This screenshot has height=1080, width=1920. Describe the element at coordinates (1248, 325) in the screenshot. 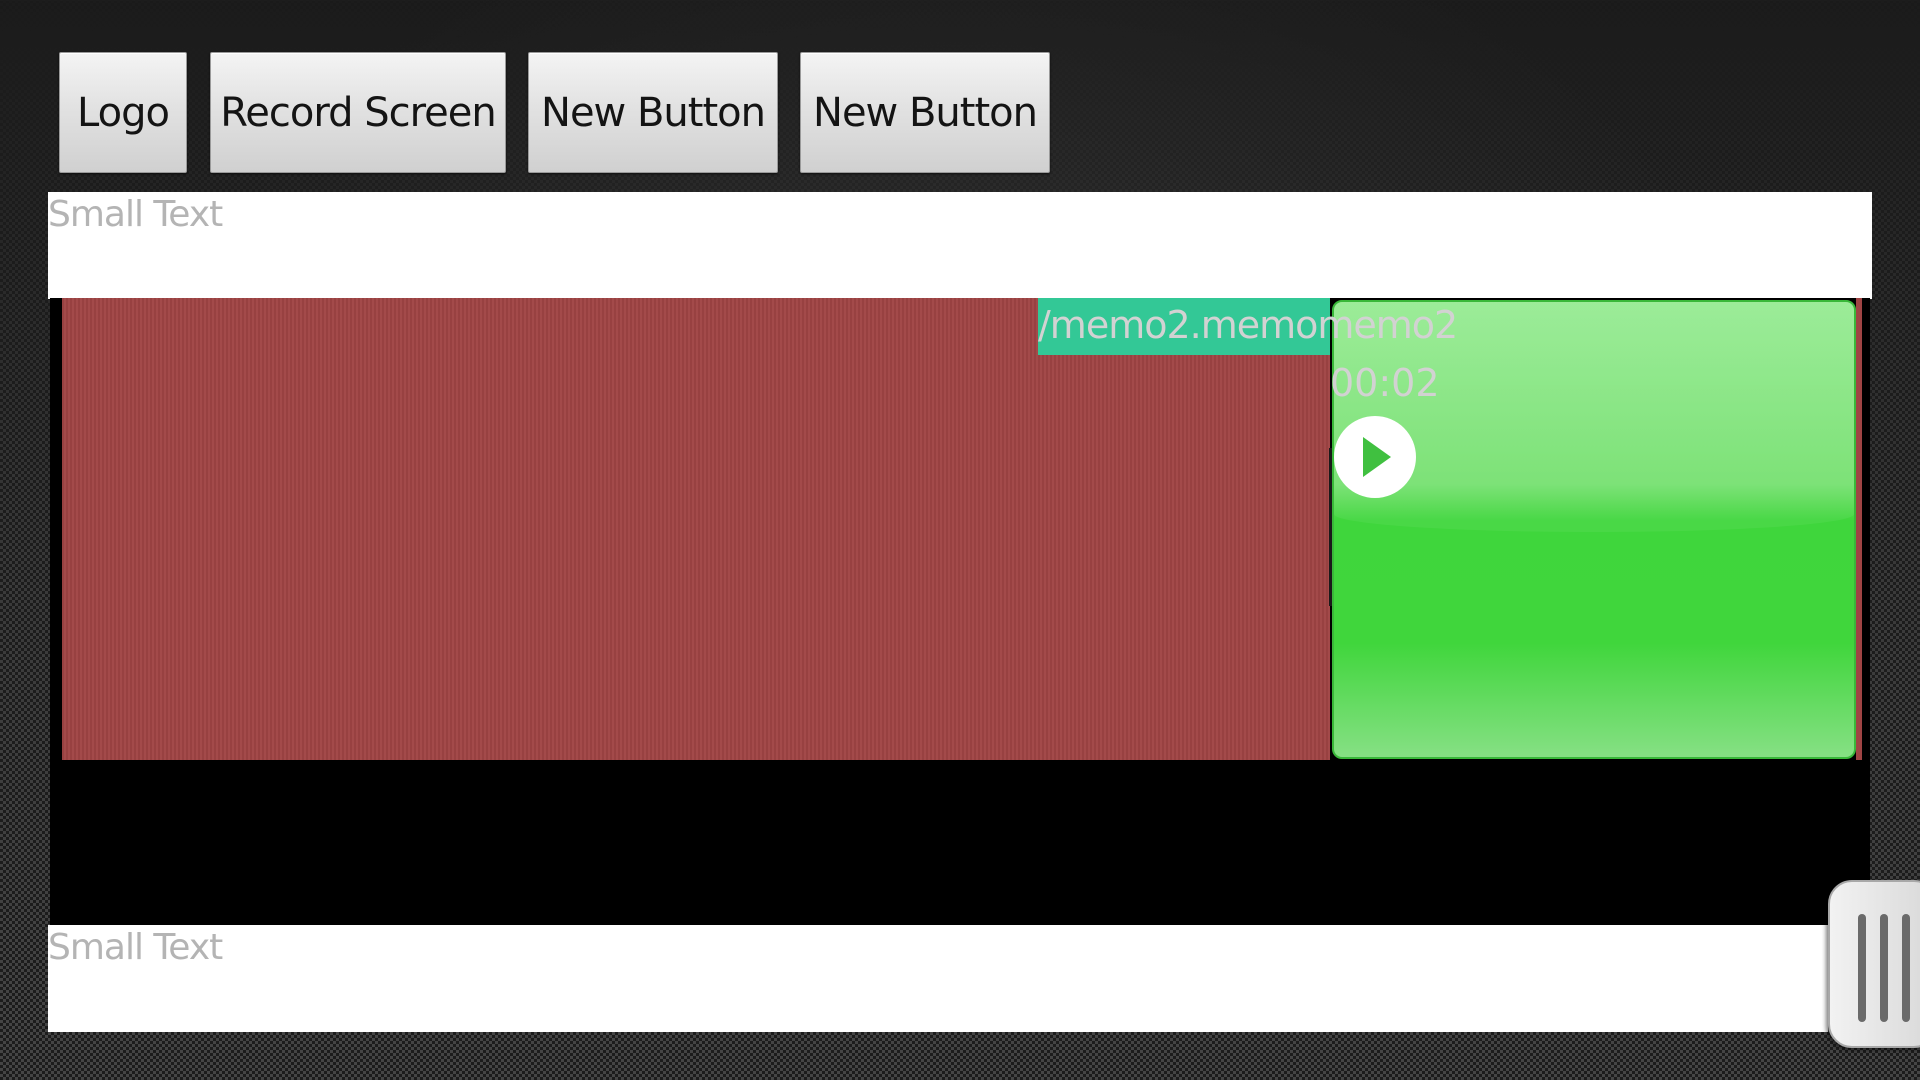

I see `media-filename: /memo2.memomemo2` at that location.